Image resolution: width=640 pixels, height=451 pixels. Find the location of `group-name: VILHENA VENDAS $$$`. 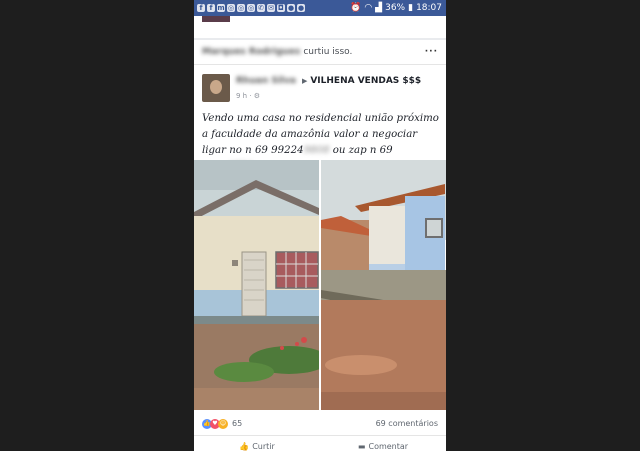

group-name: VILHENA VENDAS $$$ is located at coordinates (365, 81).